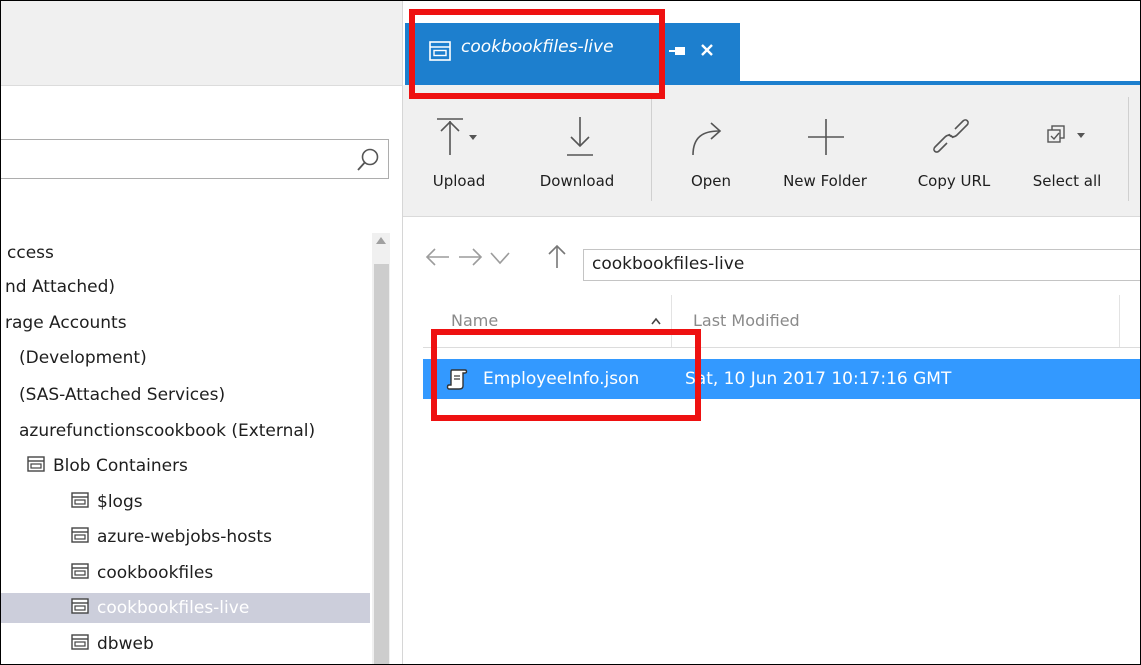 This screenshot has height=665, width=1141. What do you see at coordinates (368, 160) in the screenshot?
I see `search-icon` at bounding box center [368, 160].